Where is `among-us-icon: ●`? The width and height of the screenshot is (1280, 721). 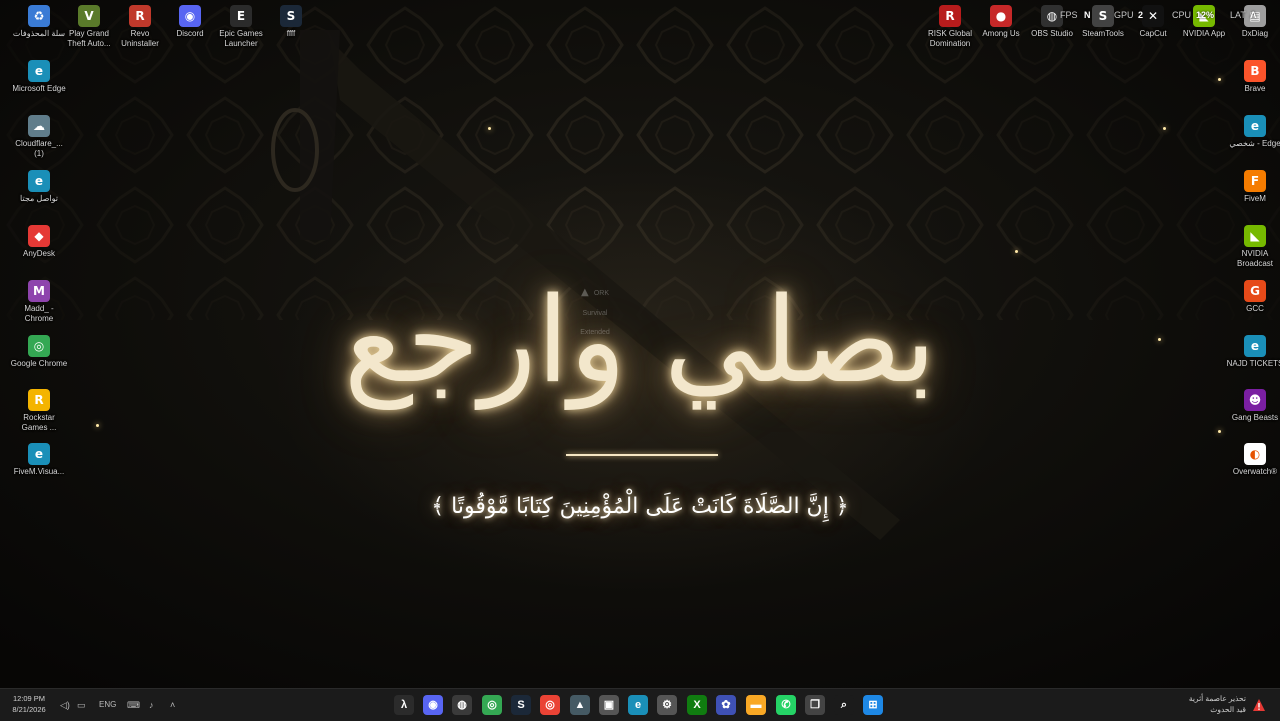
among-us-icon: ● is located at coordinates (1001, 16).